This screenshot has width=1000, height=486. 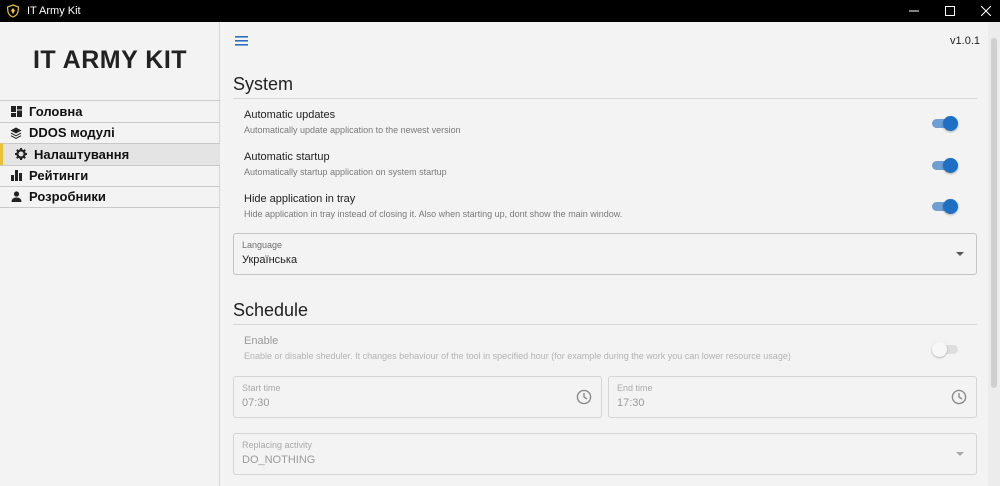 I want to click on language-label: Language, so click(x=262, y=245).